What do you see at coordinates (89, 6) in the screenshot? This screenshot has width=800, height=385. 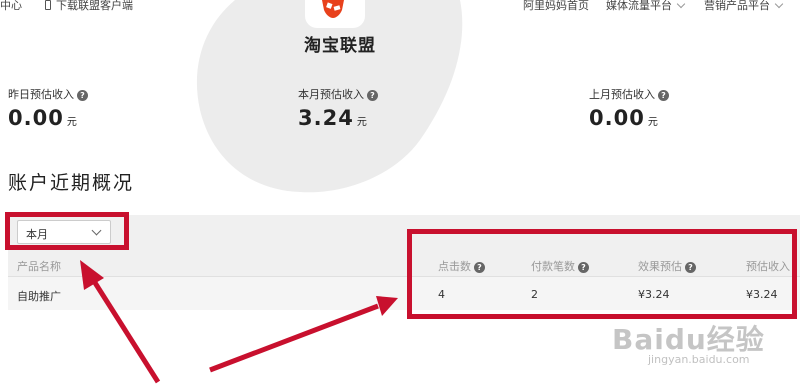 I see `download-client-link: 下载联盟客户端` at bounding box center [89, 6].